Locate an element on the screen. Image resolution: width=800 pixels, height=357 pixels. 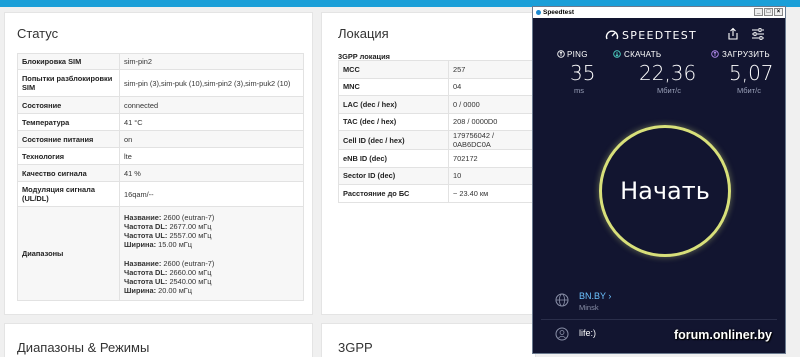
bands-modes-card: Диапазоны & Режимы is located at coordinates (158, 340).